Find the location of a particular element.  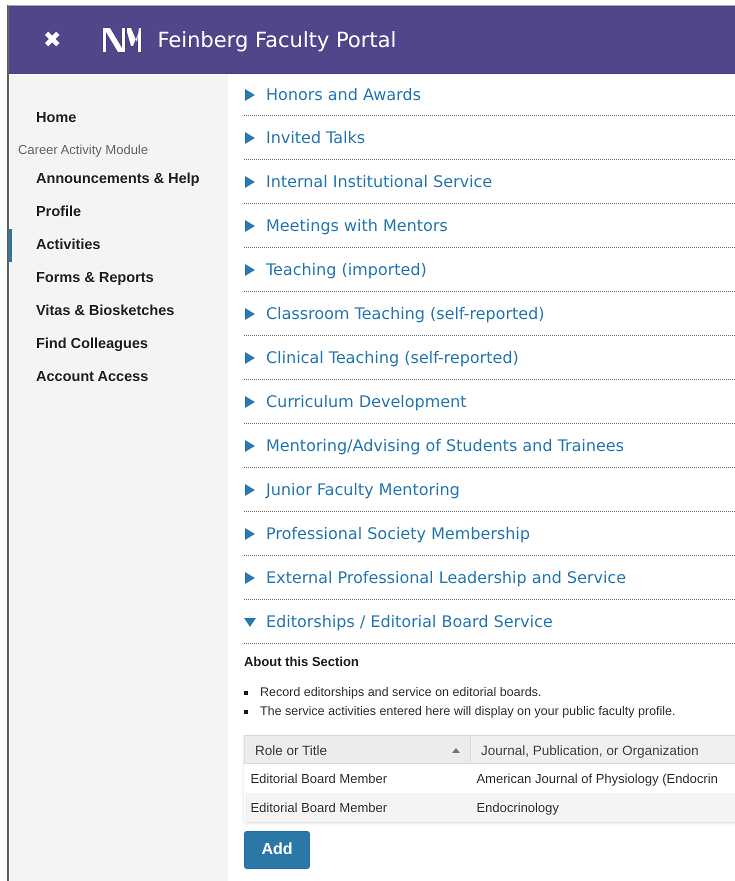

sort-up-icon is located at coordinates (456, 750).